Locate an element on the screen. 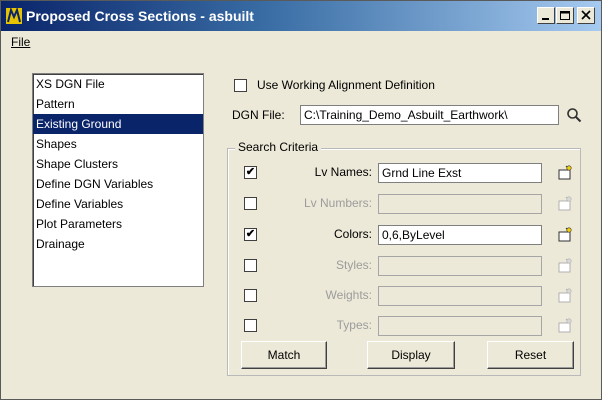 The width and height of the screenshot is (602, 400). colors-label: Colors: is located at coordinates (352, 234).